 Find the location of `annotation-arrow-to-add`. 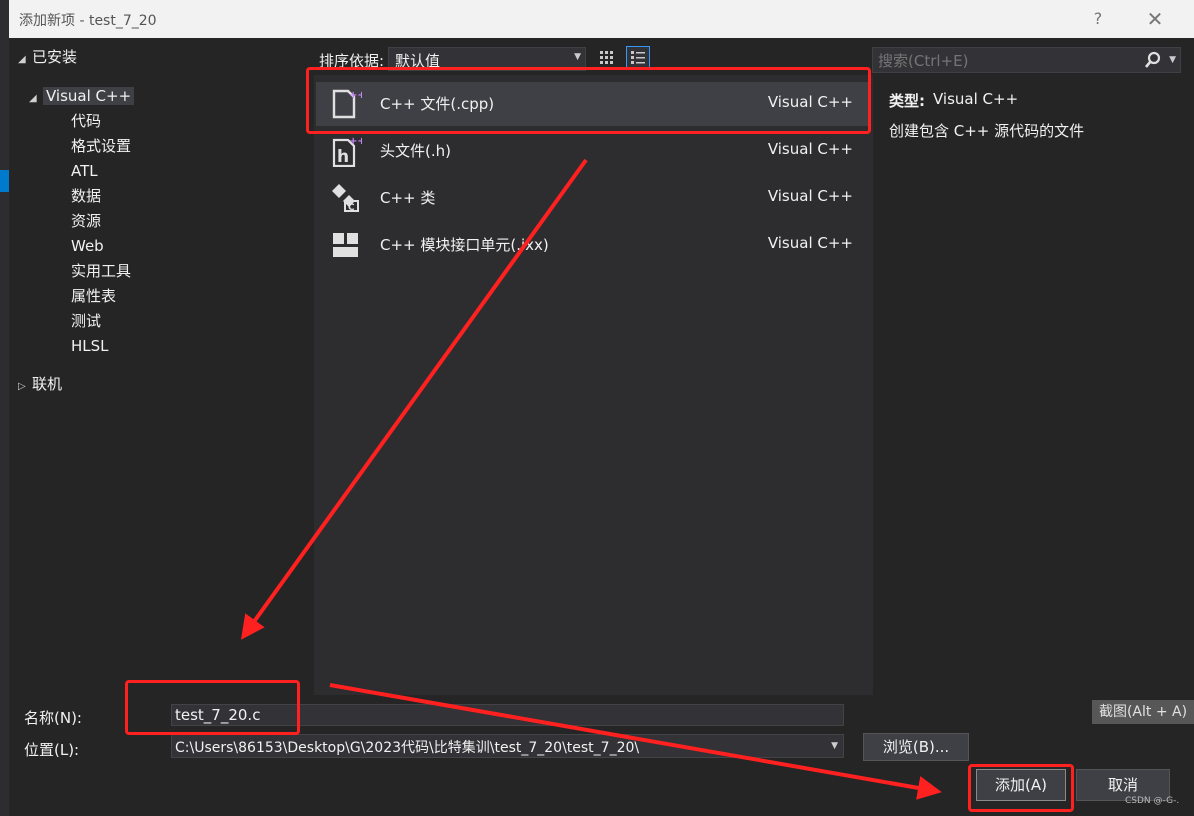

annotation-arrow-to-add is located at coordinates (635, 741).